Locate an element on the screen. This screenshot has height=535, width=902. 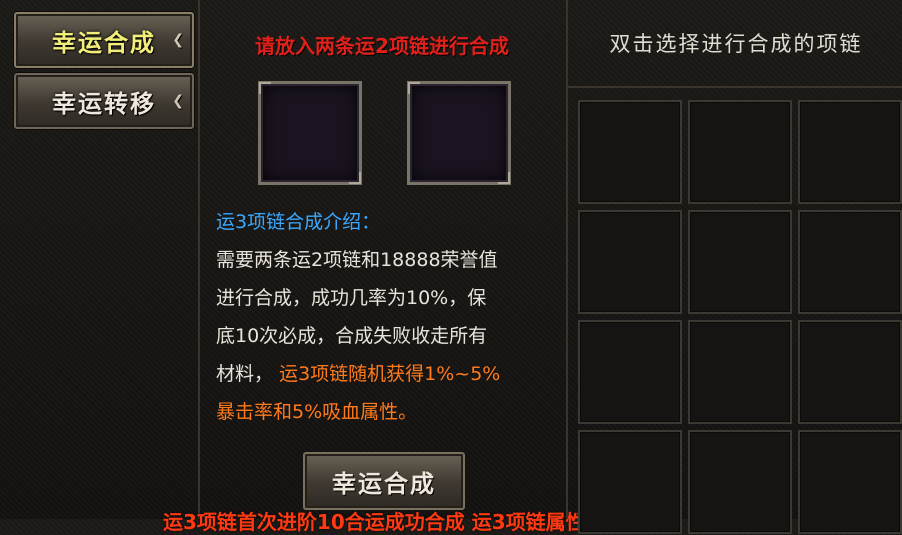
tab-lucky-fusion: 幸运合成 ❮ is located at coordinates (104, 40).